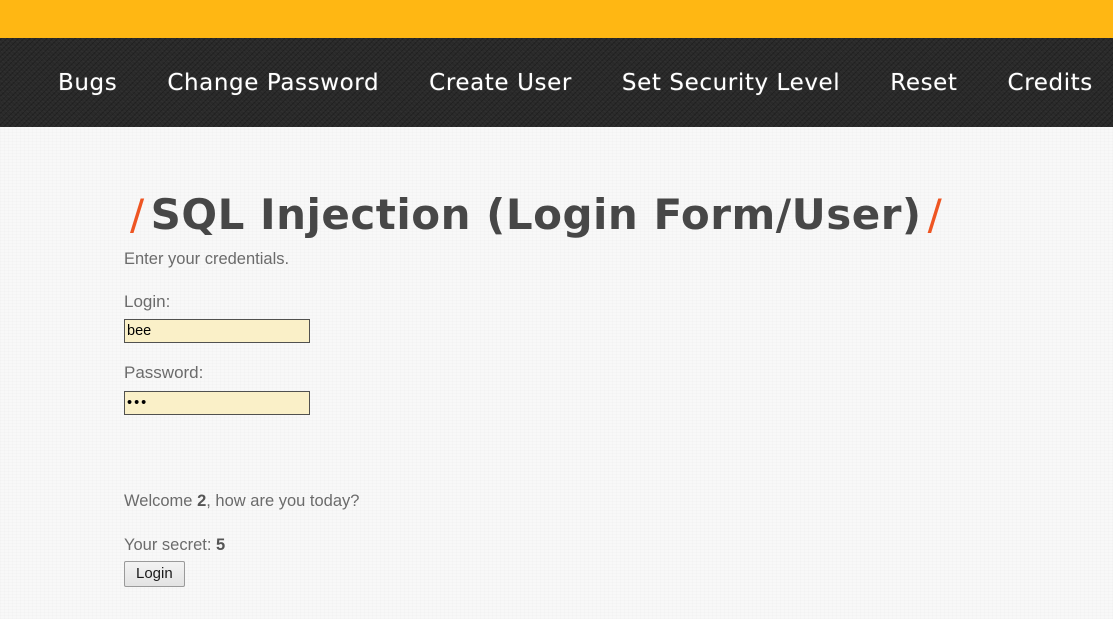 The image size is (1113, 619). Describe the element at coordinates (556, 3) in the screenshot. I see `bwapp-logo-text: bWAPP` at that location.